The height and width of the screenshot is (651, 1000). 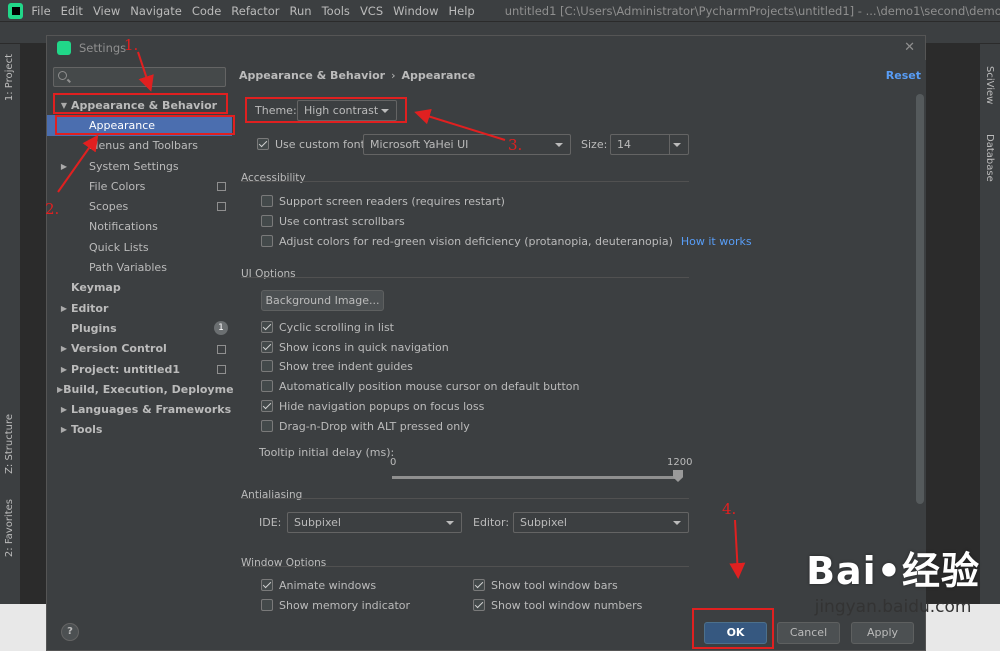 What do you see at coordinates (139, 206) in the screenshot?
I see `tree-item-scopes: Scopes` at bounding box center [139, 206].